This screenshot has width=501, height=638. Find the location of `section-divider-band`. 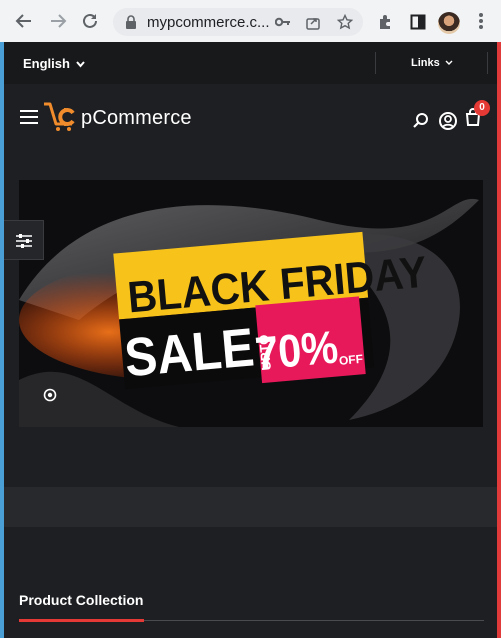

section-divider-band is located at coordinates (250, 507).